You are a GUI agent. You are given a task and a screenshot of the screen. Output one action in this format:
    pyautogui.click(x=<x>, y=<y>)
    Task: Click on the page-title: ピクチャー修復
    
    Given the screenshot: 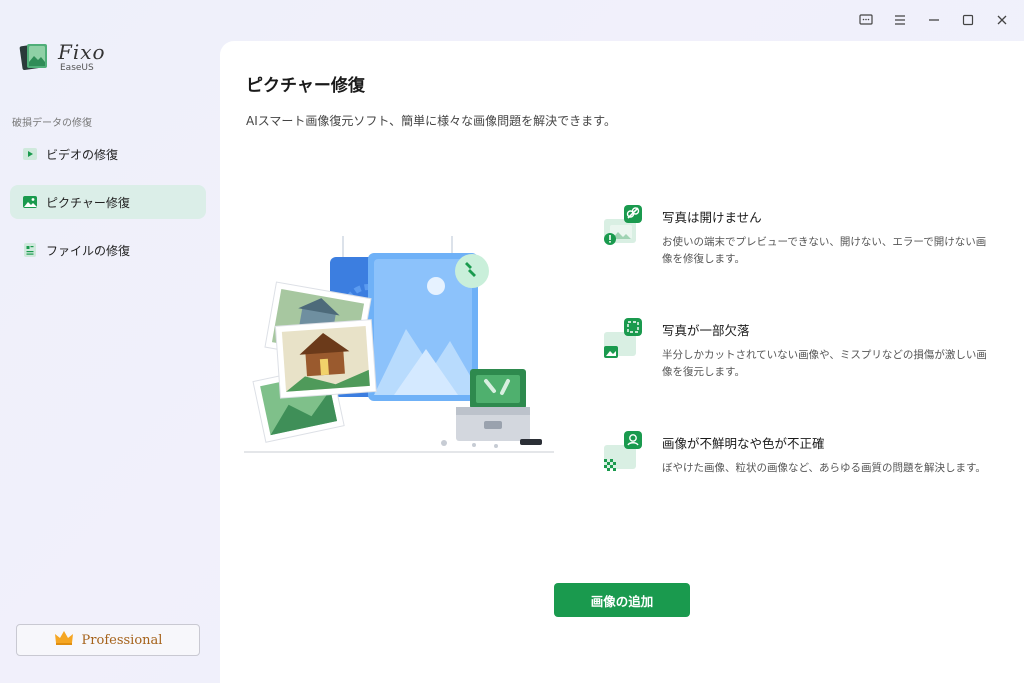 What is the action you would take?
    pyautogui.click(x=305, y=86)
    